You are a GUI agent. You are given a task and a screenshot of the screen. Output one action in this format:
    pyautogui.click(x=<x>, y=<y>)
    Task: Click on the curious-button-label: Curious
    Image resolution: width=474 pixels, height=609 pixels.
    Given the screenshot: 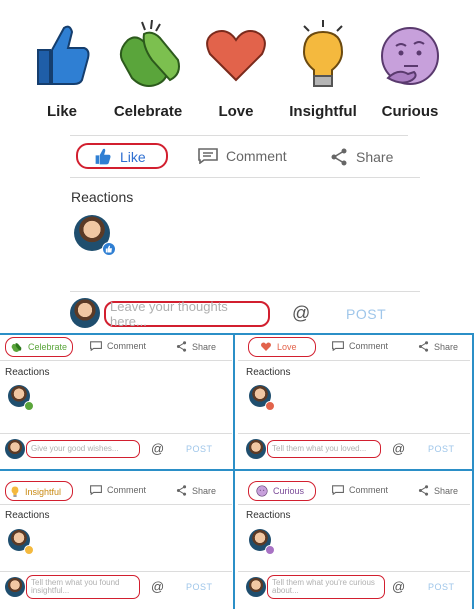 What is the action you would take?
    pyautogui.click(x=289, y=491)
    